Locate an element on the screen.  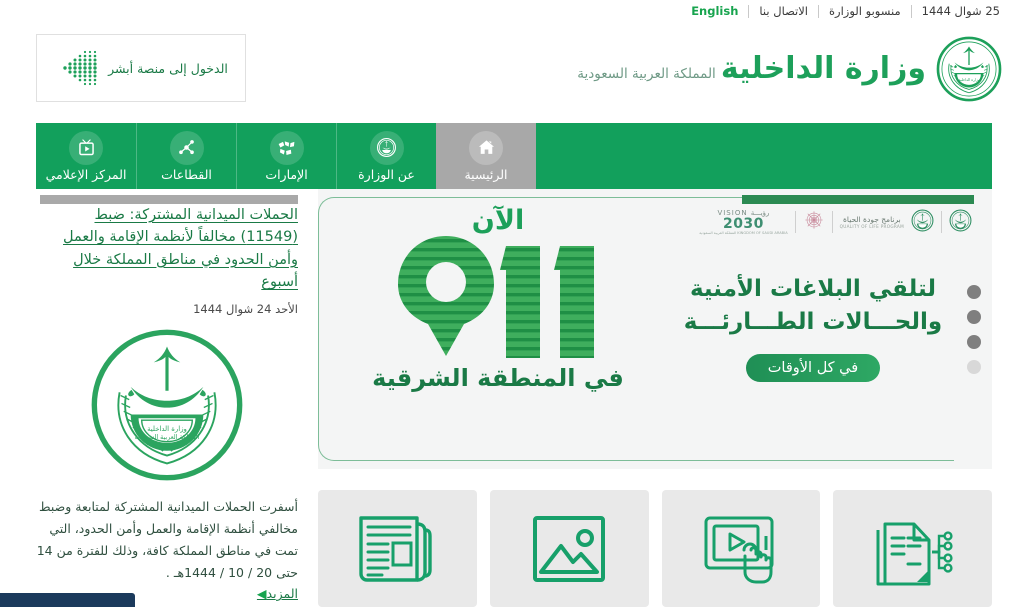
nav-item-about-ministry: عن الوزارة is located at coordinates (386, 156).